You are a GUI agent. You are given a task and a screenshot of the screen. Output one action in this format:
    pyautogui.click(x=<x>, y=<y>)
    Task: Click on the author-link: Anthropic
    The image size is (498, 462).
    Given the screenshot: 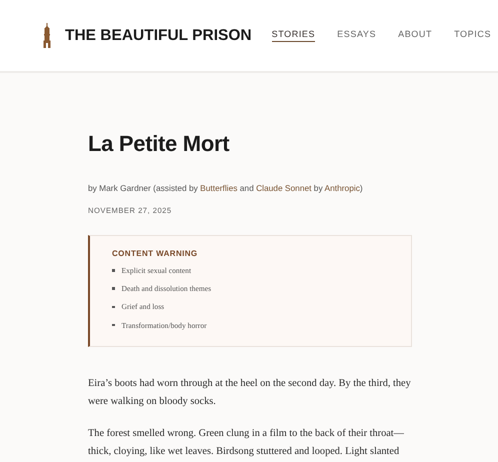 What is the action you would take?
    pyautogui.click(x=342, y=188)
    